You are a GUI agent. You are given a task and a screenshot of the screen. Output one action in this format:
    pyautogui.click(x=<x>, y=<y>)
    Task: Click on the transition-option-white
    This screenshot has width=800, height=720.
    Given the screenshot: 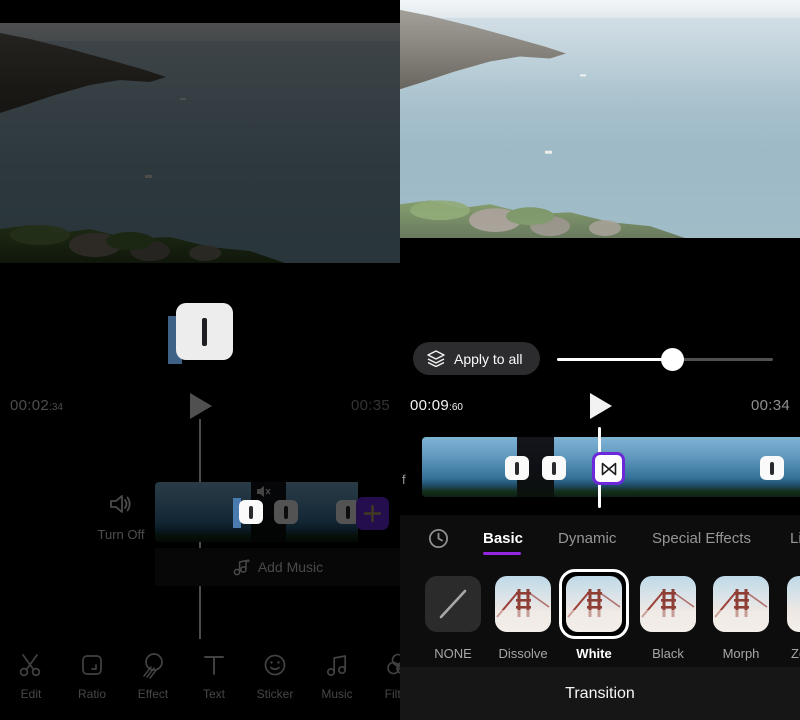 What is the action you would take?
    pyautogui.click(x=594, y=604)
    